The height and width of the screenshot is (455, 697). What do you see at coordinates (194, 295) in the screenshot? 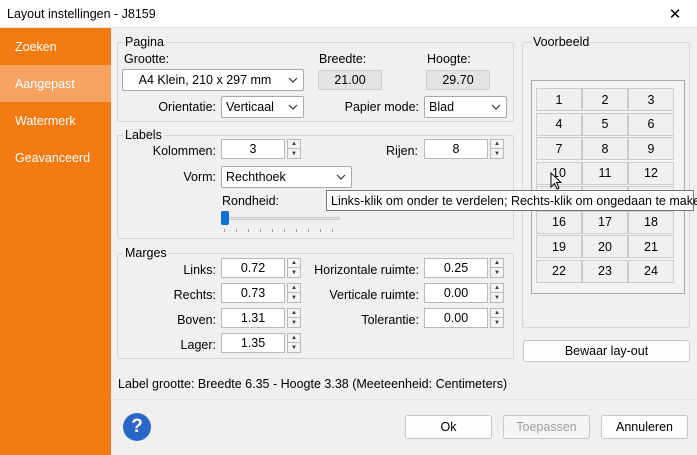
I see `right-margin-label: Rechts:` at bounding box center [194, 295].